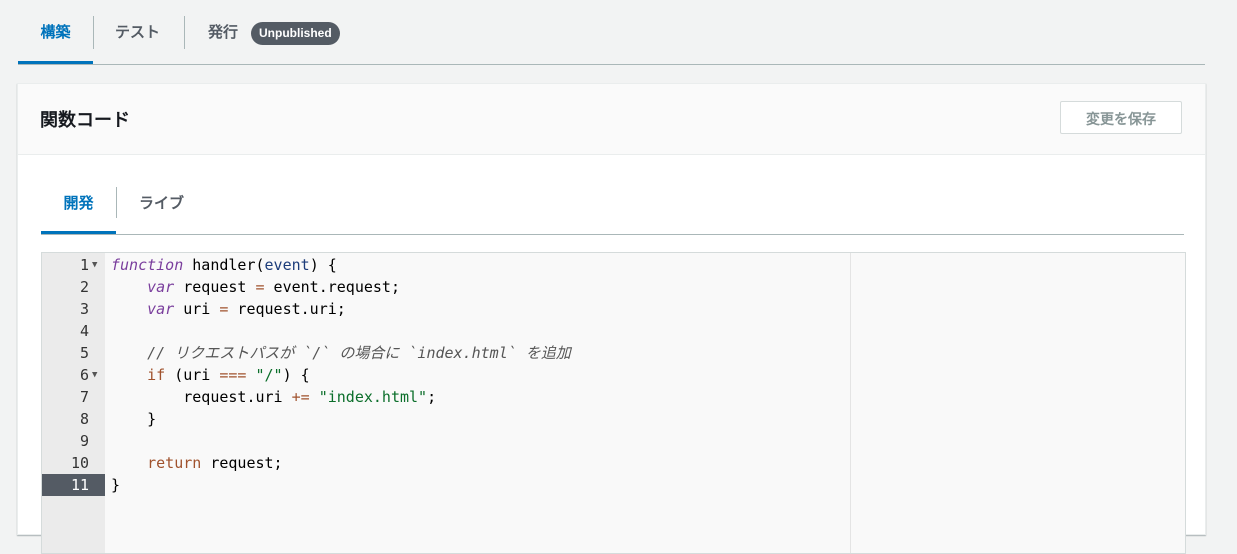  Describe the element at coordinates (84, 397) in the screenshot. I see `line-number: 7` at that location.